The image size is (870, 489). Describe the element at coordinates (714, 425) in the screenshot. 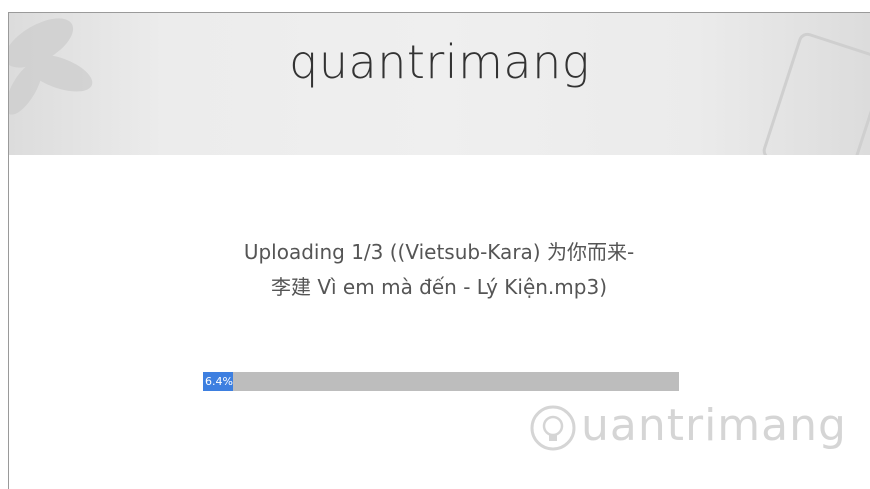

I see `watermark-text: uantrimang` at that location.